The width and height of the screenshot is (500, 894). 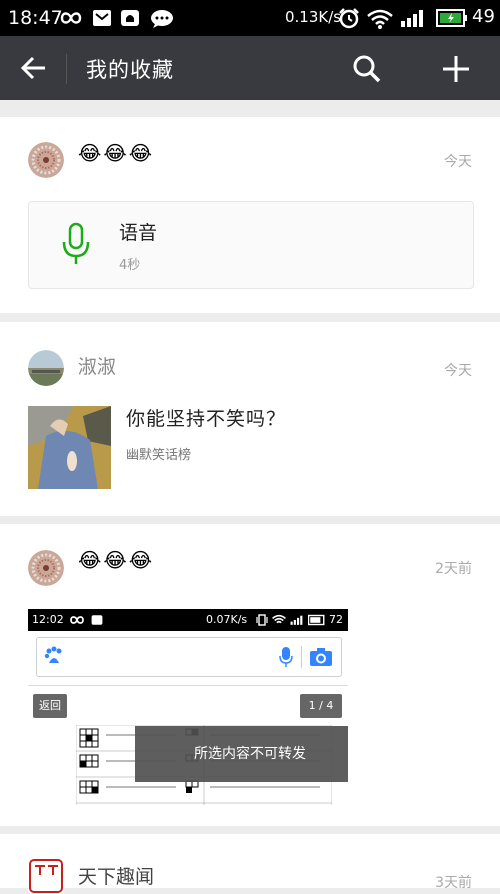 I want to click on screenshot-back-button: 返回, so click(x=50, y=706).